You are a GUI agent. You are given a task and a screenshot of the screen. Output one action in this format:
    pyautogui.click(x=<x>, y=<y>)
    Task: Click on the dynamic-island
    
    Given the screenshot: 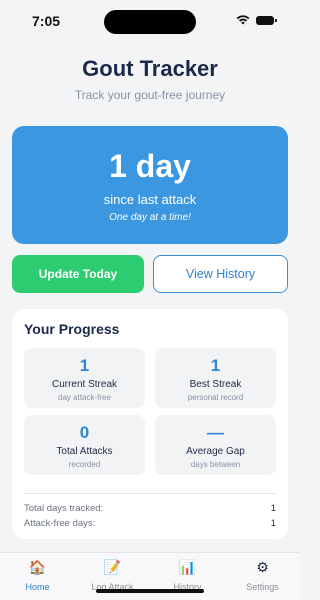 What is the action you would take?
    pyautogui.click(x=150, y=22)
    